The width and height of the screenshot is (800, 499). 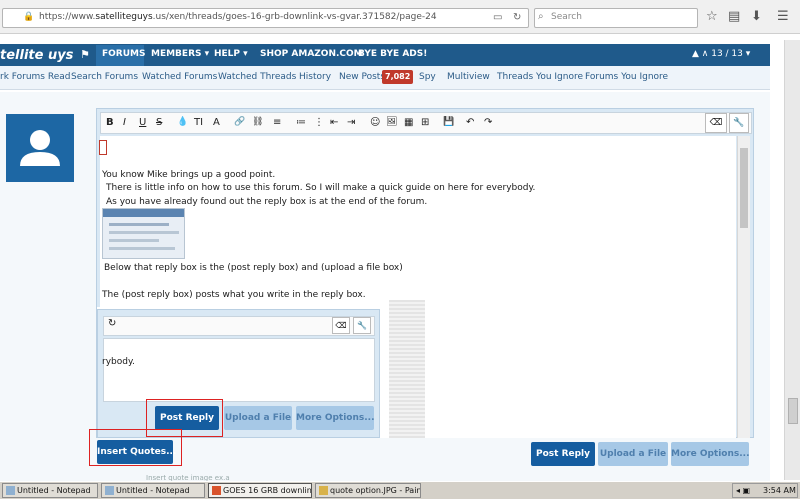 What do you see at coordinates (793, 411) in the screenshot?
I see `page-scrollbar-thumb` at bounding box center [793, 411].